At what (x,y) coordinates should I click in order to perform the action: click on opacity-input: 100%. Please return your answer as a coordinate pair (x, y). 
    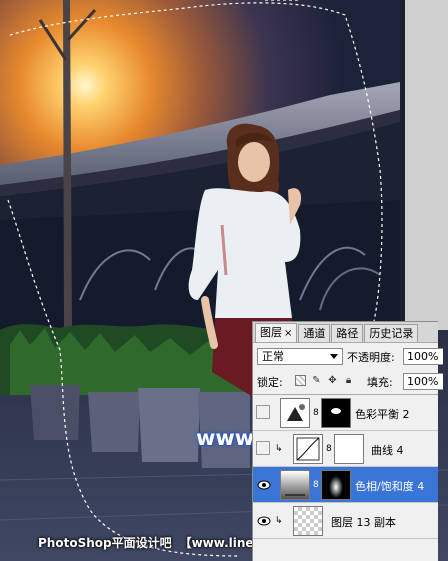
    Looking at the image, I should click on (423, 356).